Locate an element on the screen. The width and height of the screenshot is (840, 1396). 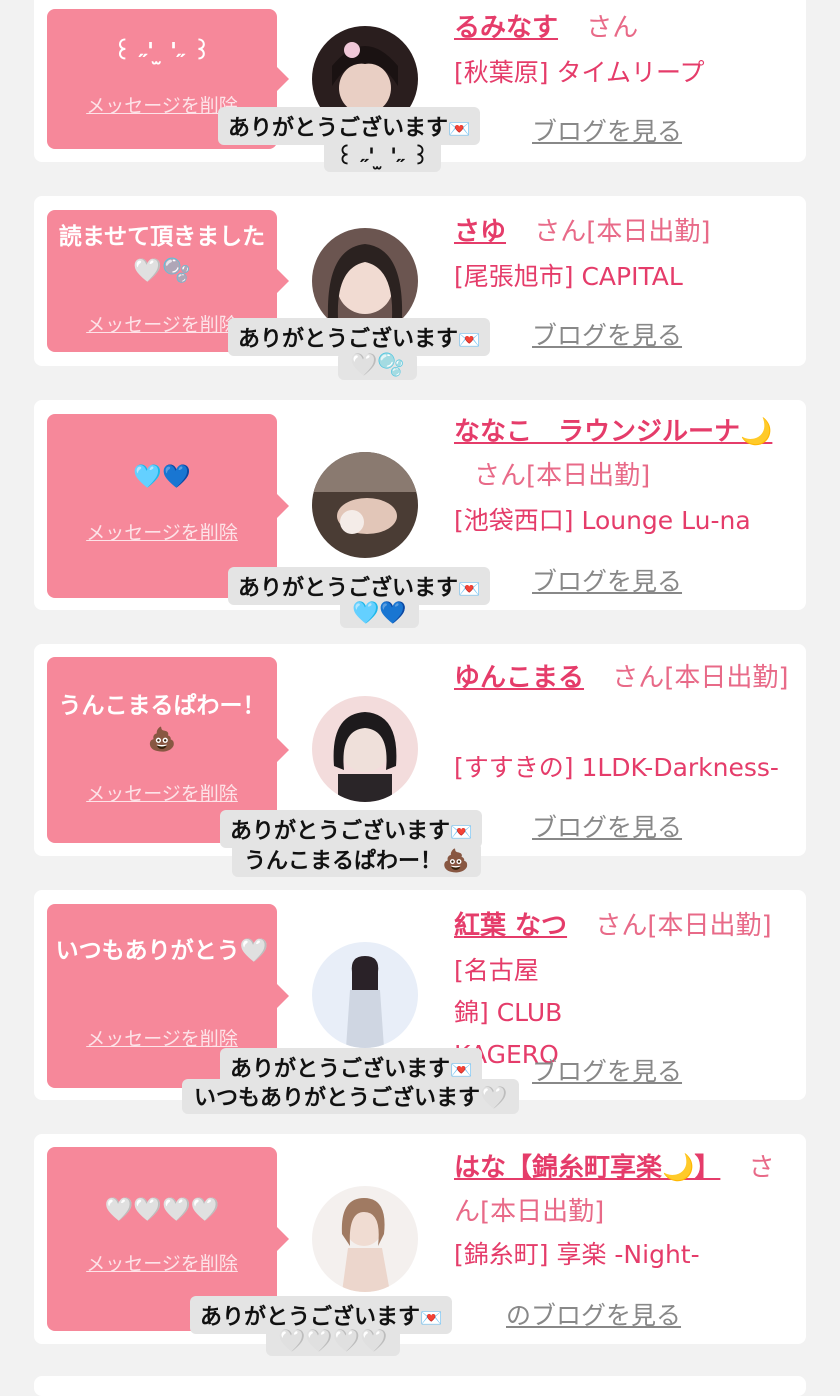
san-label: さん is located at coordinates (612, 28).